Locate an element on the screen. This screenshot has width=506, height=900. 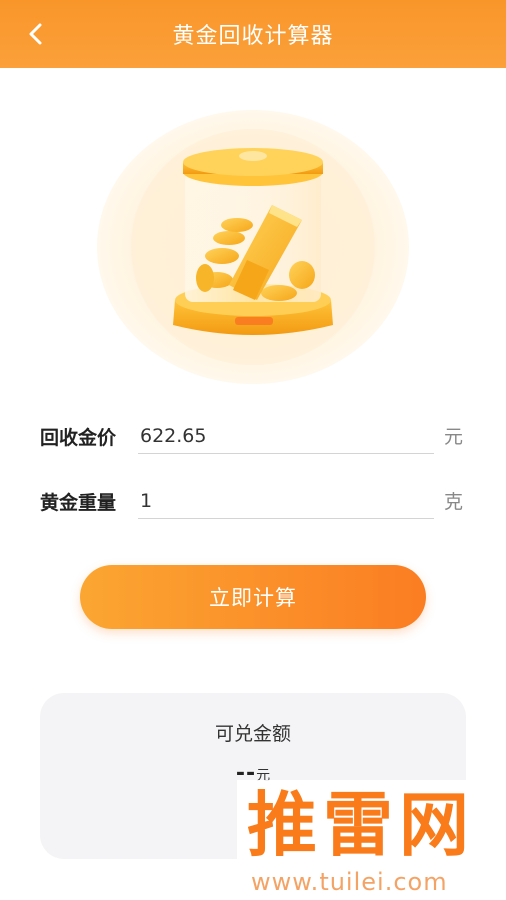
watermark: 推雷网 www.tuilei.com is located at coordinates (371, 840).